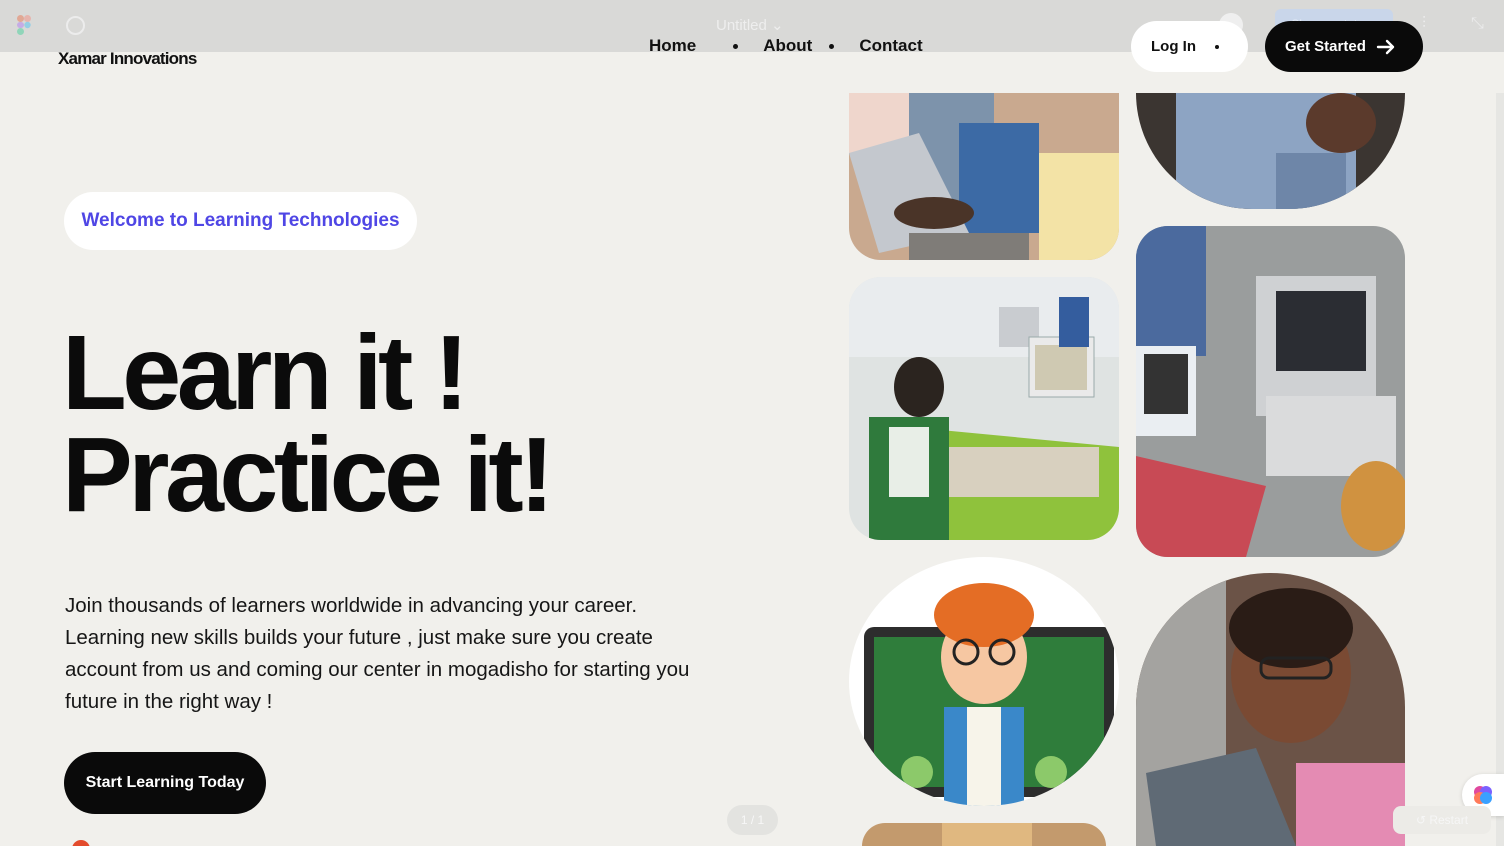 This screenshot has width=1504, height=846. What do you see at coordinates (1325, 46) in the screenshot?
I see `get-started-label: Get Started` at bounding box center [1325, 46].